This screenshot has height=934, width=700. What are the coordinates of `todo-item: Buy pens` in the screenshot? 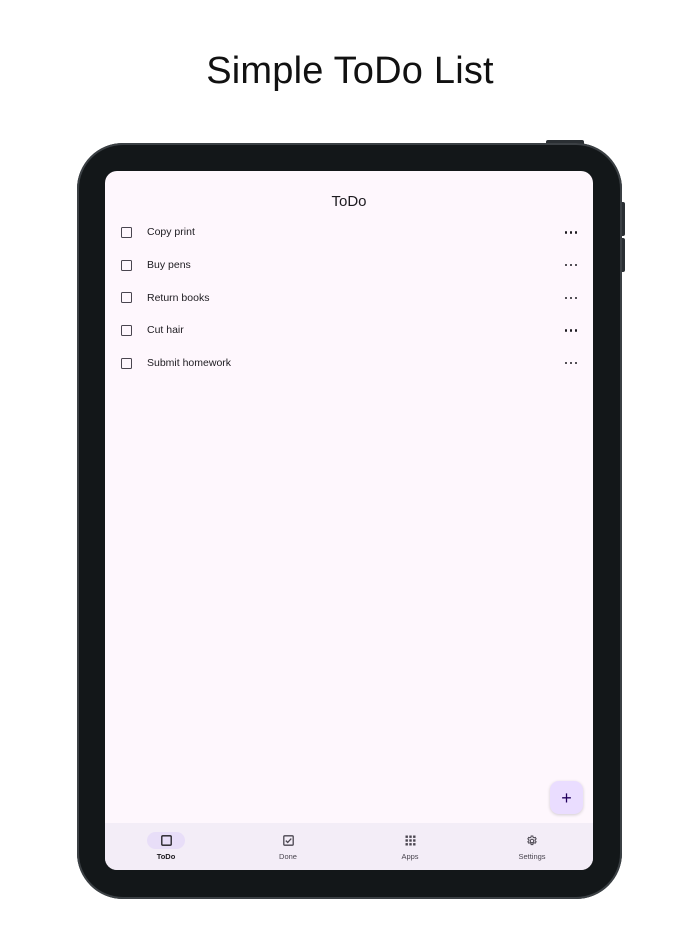 It's located at (349, 265).